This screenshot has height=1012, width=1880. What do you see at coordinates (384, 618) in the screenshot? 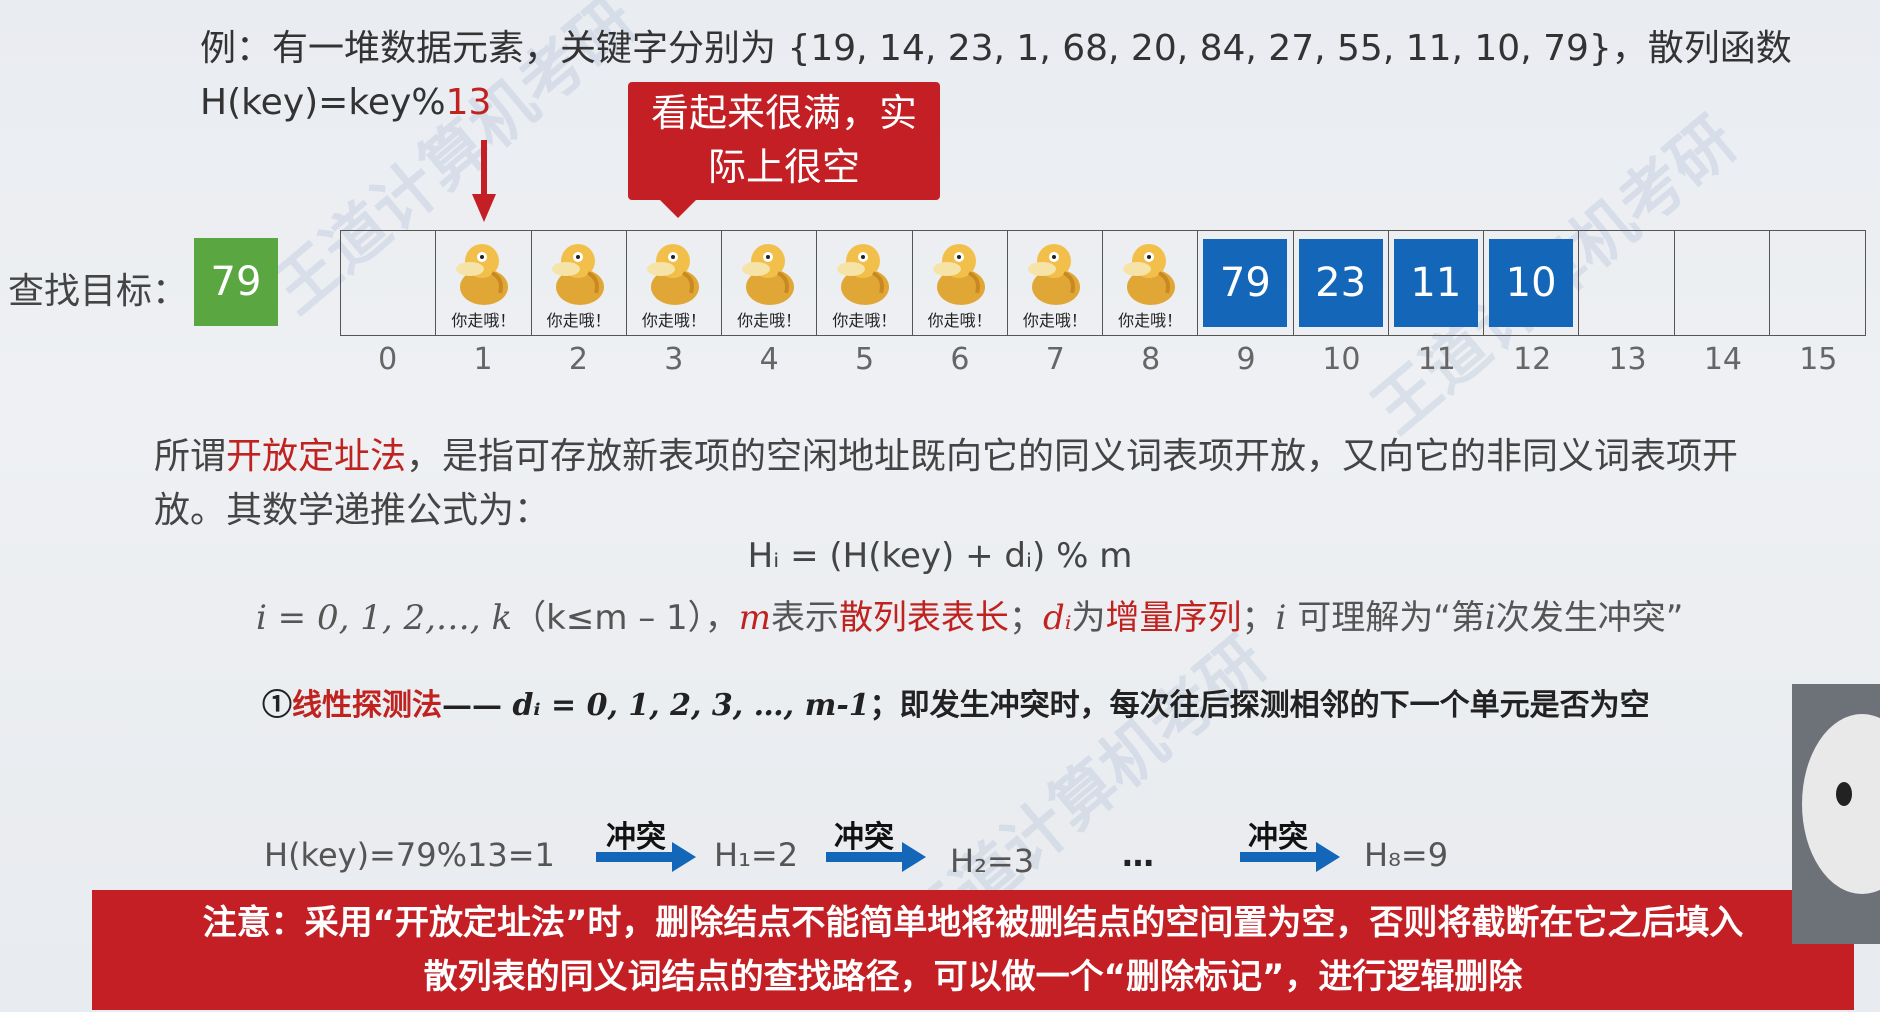
I see `i-range: i = 0, 1, 2,…, k` at bounding box center [384, 618].